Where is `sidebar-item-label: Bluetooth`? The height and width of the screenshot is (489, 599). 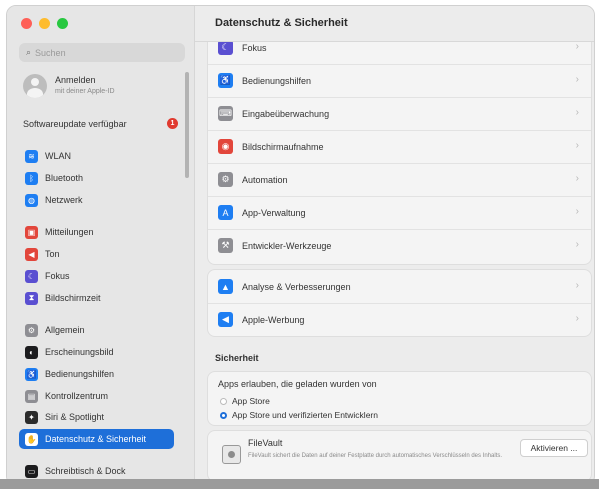
sidebar-item-label: Bluetooth is located at coordinates (64, 178).